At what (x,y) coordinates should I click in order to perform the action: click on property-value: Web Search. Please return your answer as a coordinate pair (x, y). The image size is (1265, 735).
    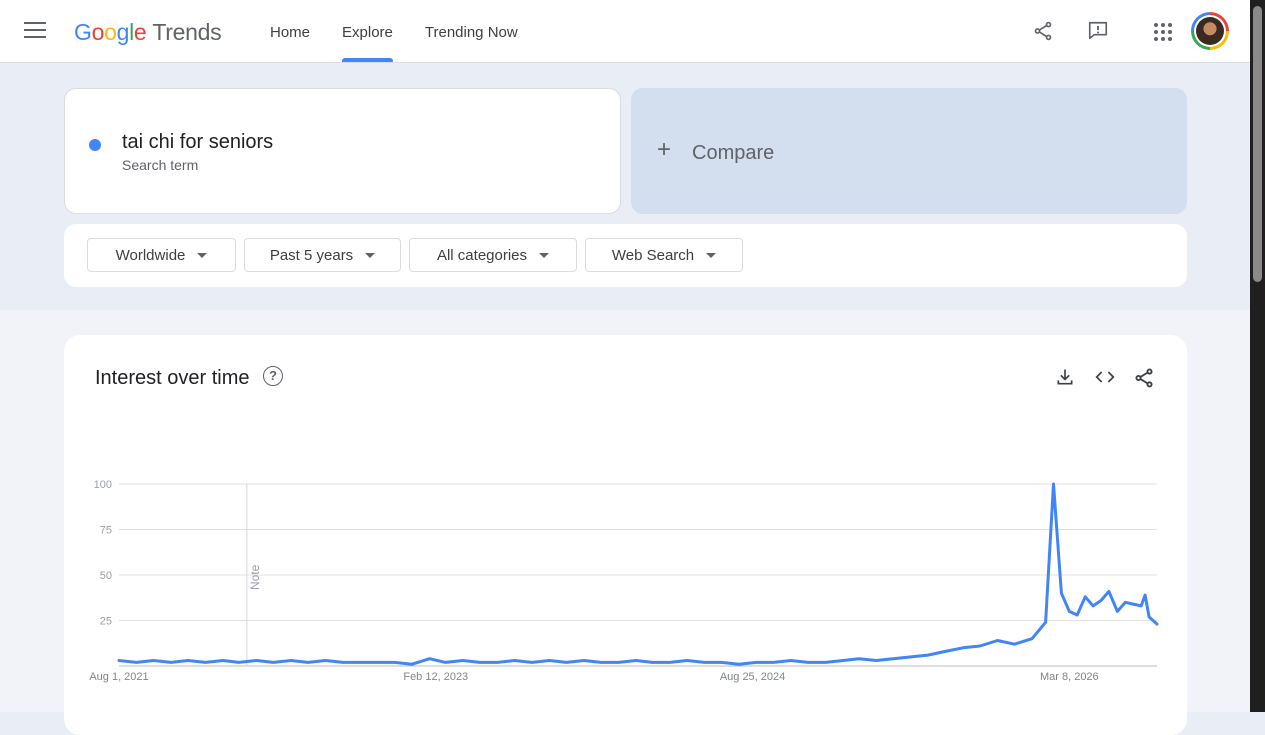
    Looking at the image, I should click on (653, 255).